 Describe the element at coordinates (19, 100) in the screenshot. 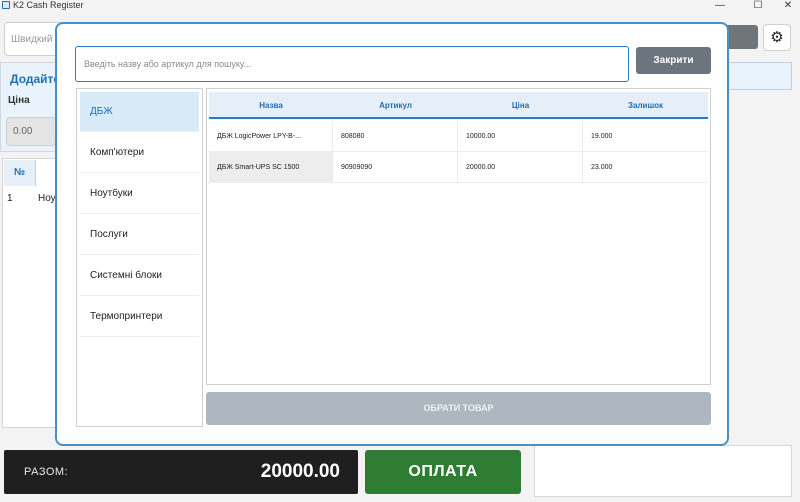

I see `price-label: Ціна` at that location.